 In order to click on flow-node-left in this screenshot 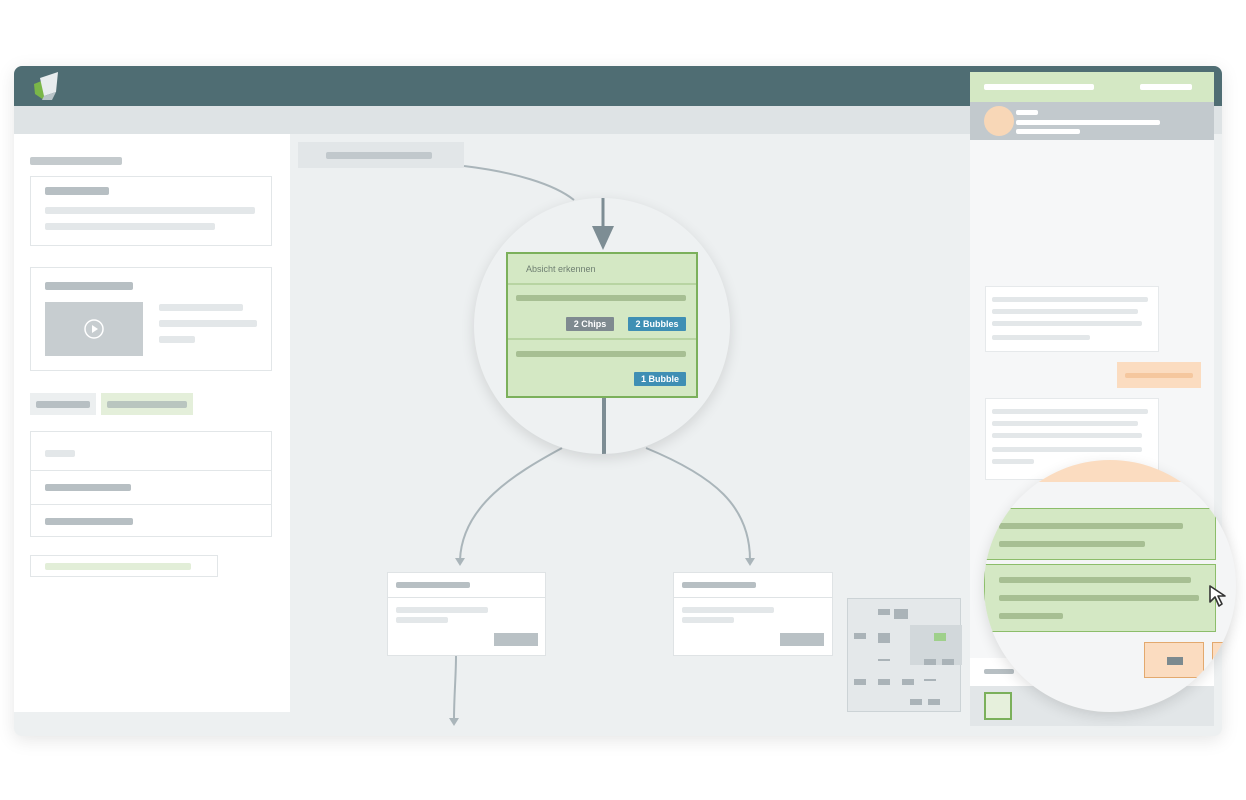, I will do `click(466, 614)`.